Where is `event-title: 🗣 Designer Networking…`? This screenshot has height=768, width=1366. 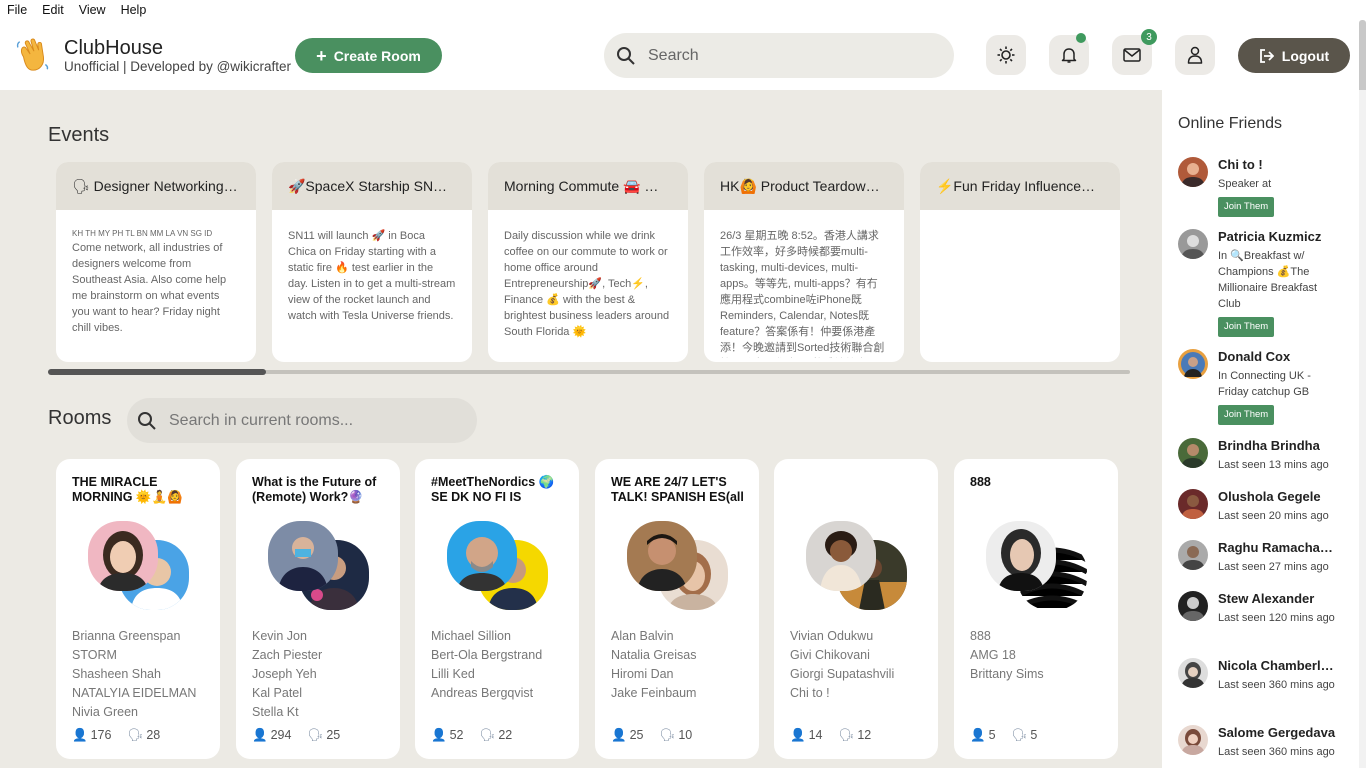 event-title: 🗣 Designer Networking… is located at coordinates (156, 186).